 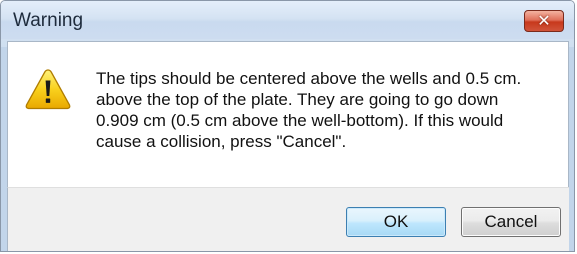 I want to click on dialog-title: Warning, so click(x=48, y=20).